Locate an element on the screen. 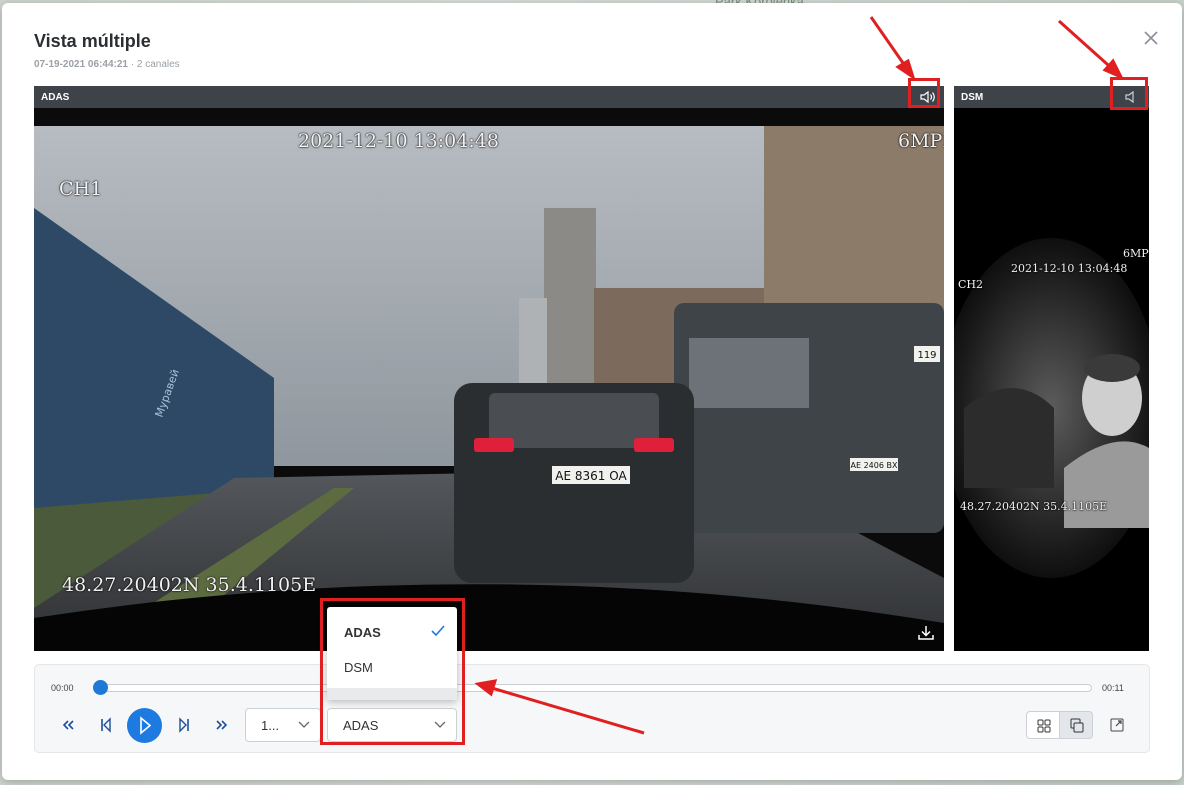  next-button is located at coordinates (184, 725).